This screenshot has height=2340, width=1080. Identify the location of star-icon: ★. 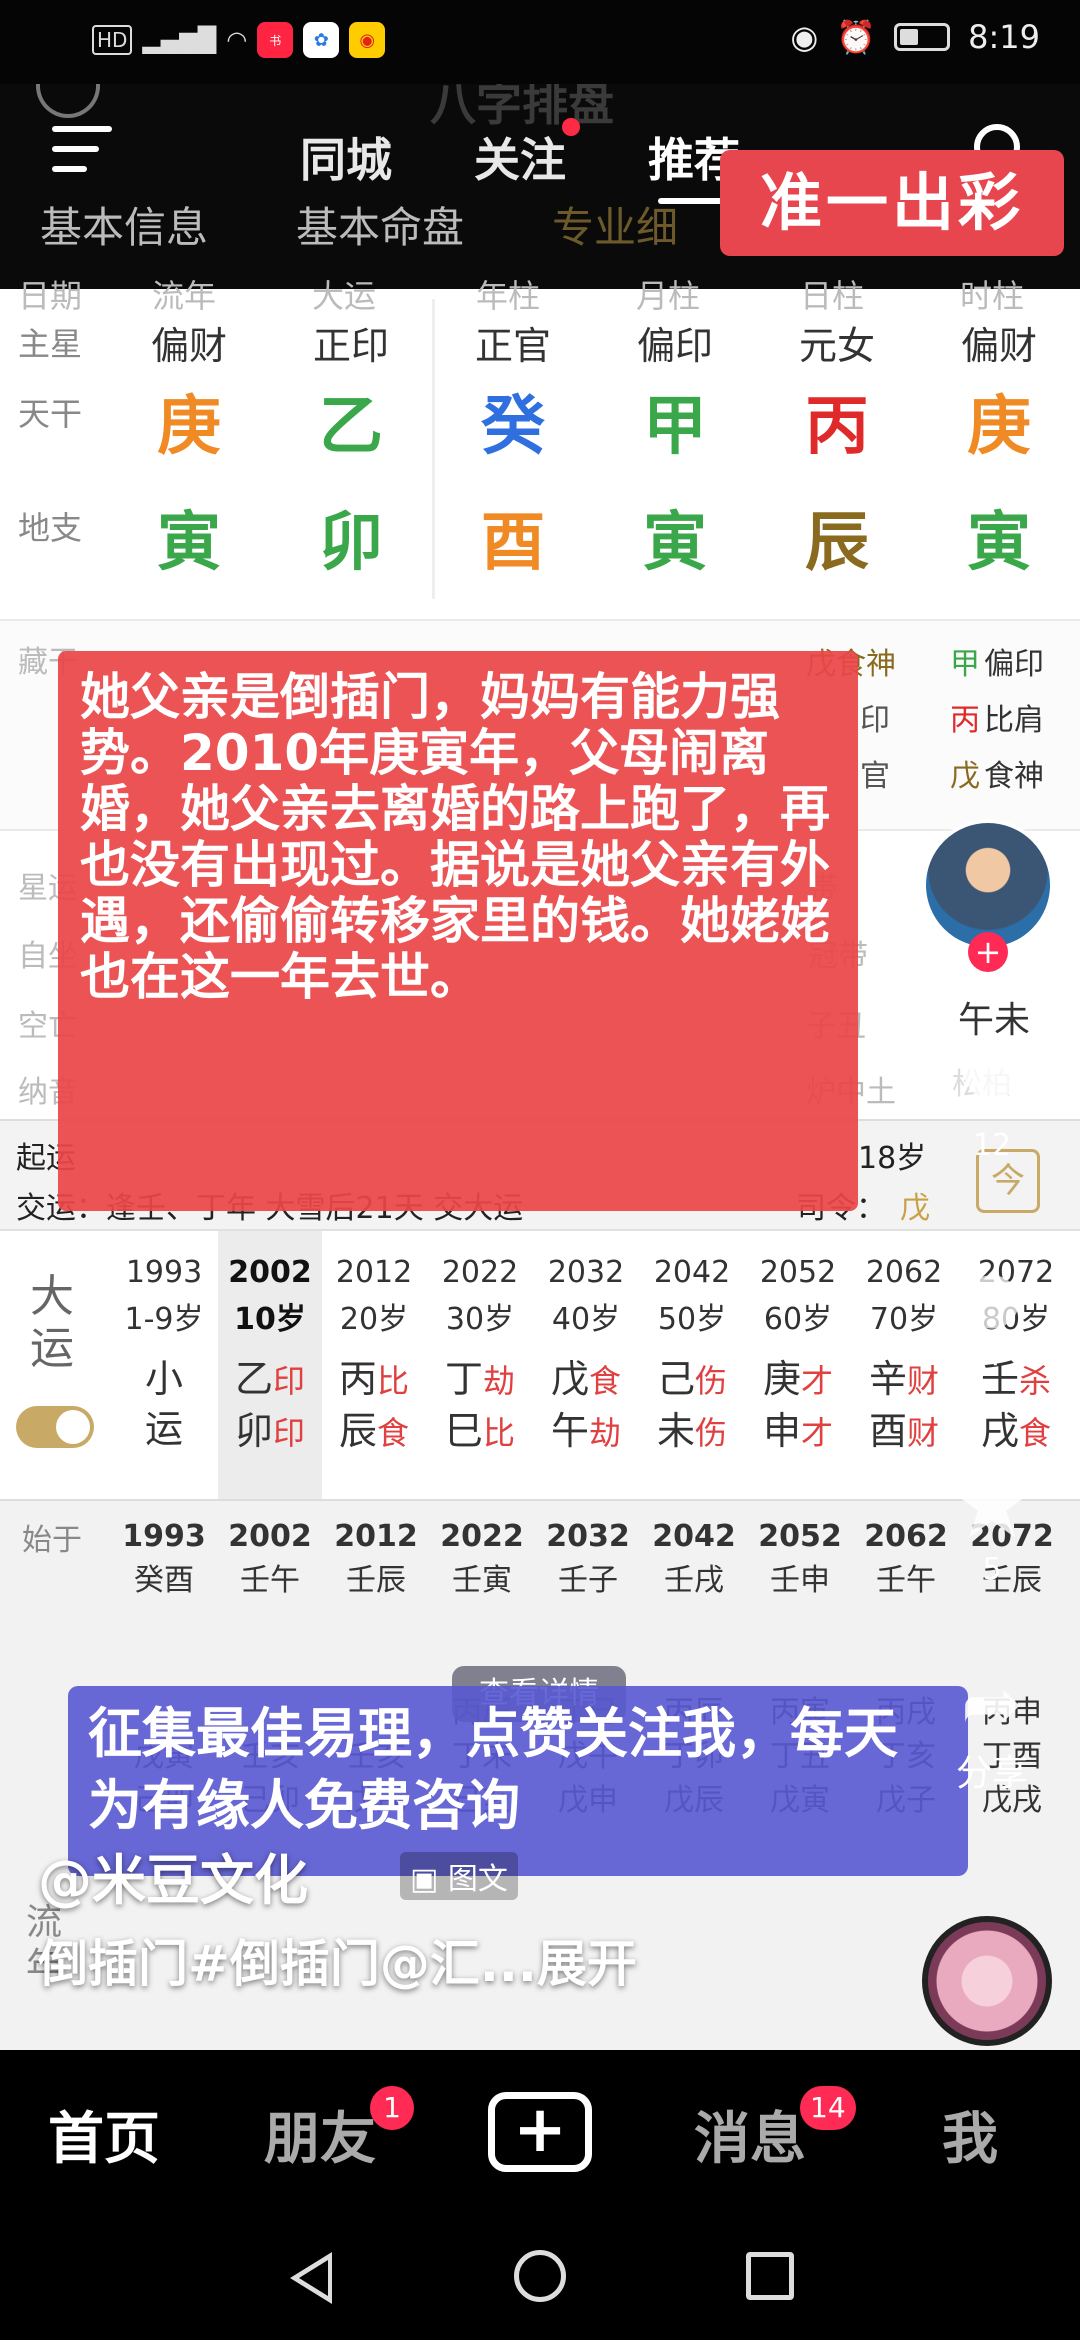
(992, 1504).